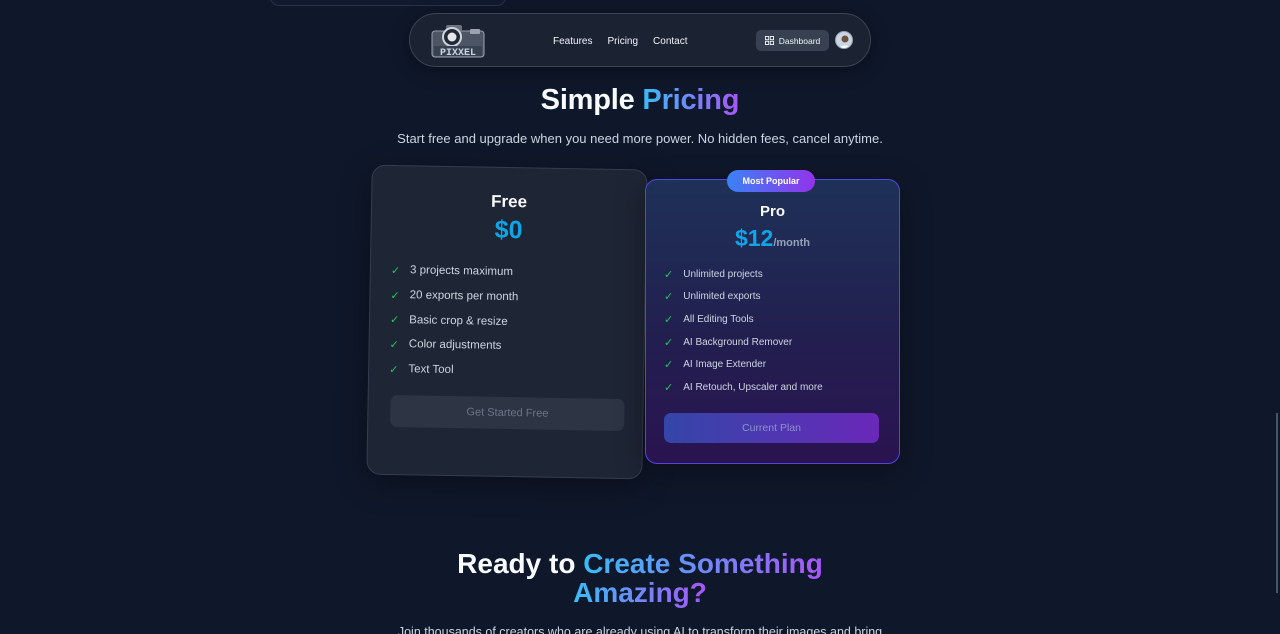 The height and width of the screenshot is (634, 1280). I want to click on current-plan-button: Current Plan, so click(771, 428).